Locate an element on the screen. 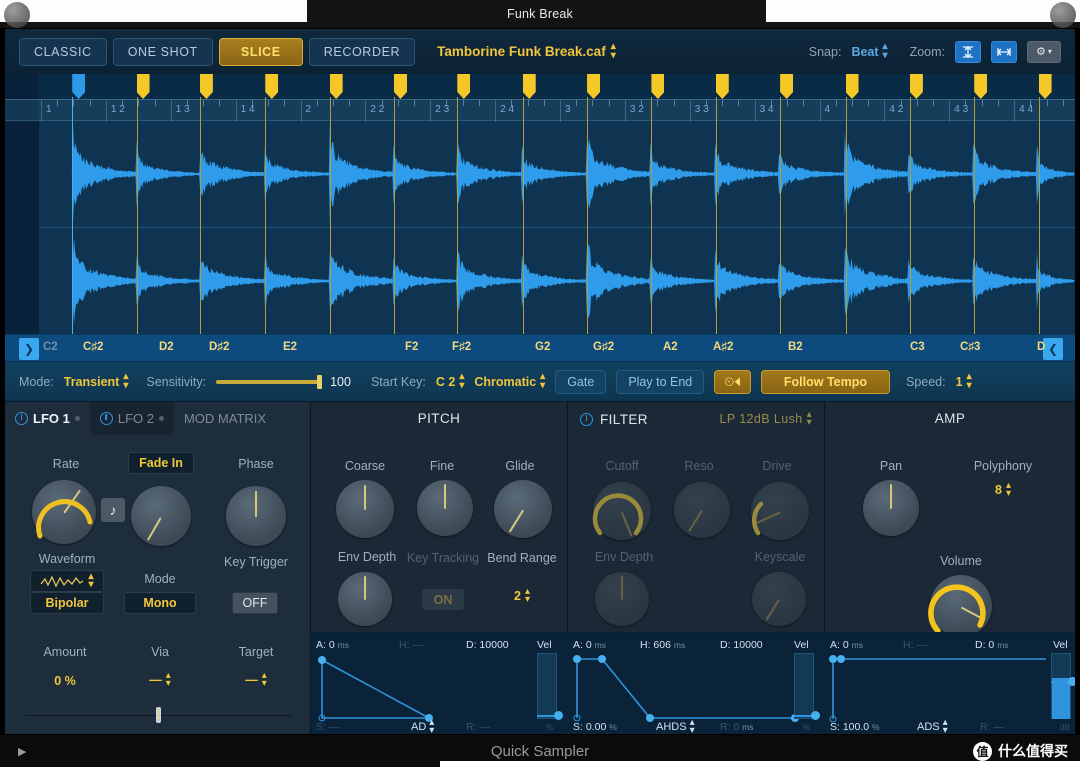 This screenshot has width=1080, height=767. key-label-7: G2 is located at coordinates (542, 347).